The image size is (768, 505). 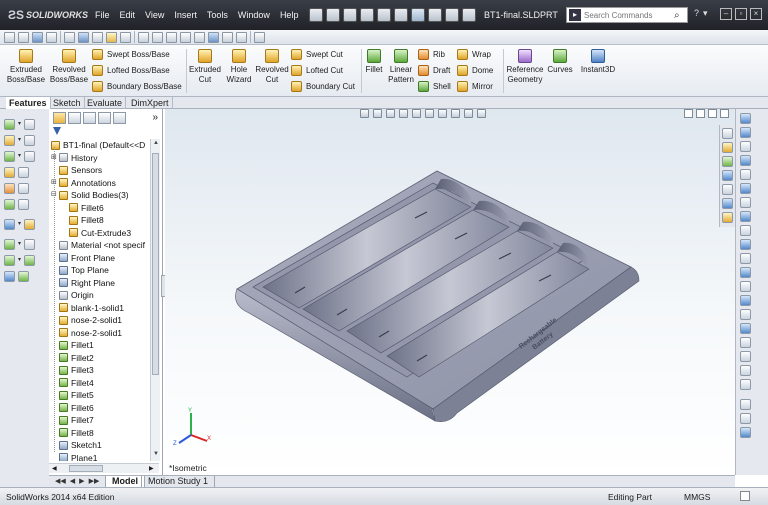 I want to click on menu-view: View, so click(x=154, y=15).